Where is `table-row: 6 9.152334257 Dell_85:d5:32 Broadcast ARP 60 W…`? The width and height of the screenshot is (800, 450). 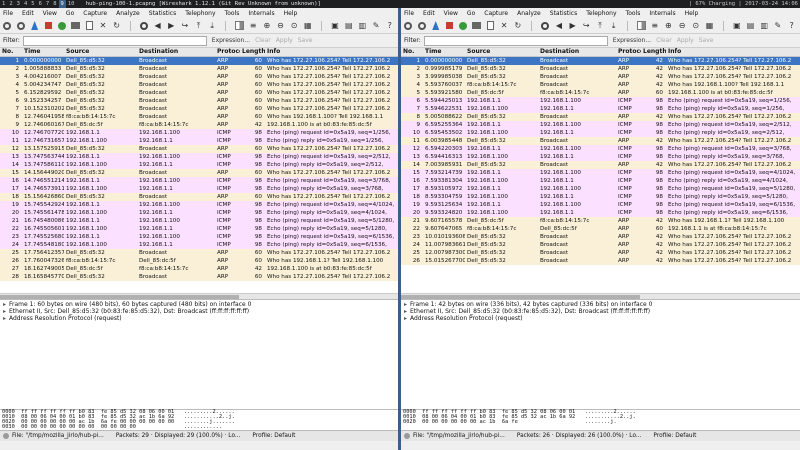
table-row: 6 9.152334257 Dell_85:d5:32 Broadcast ARP 60 W… is located at coordinates (199, 101).